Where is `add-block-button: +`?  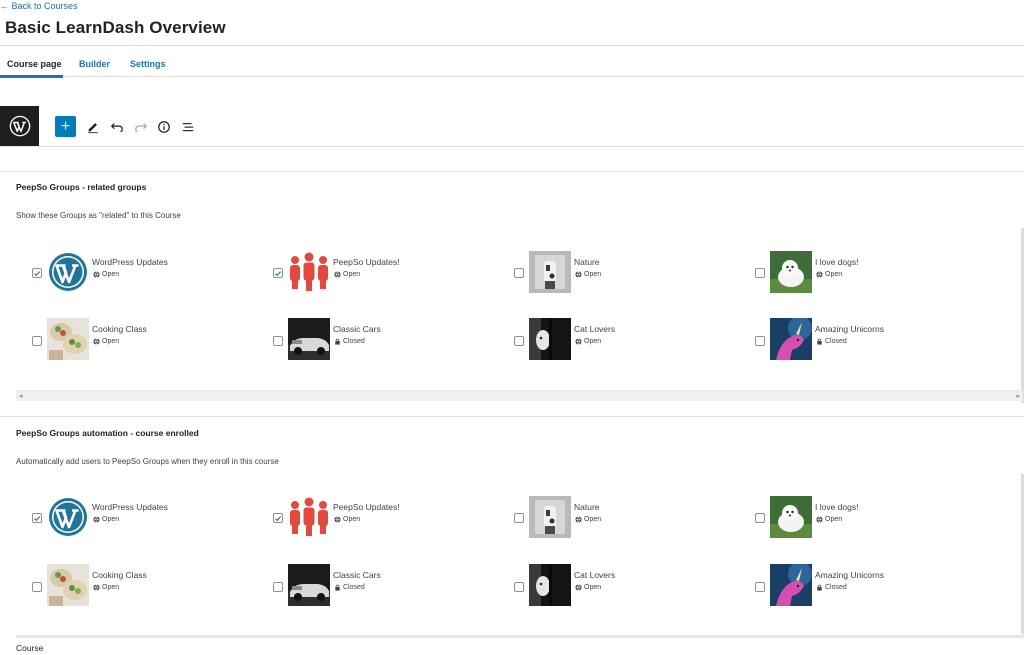 add-block-button: + is located at coordinates (65, 126).